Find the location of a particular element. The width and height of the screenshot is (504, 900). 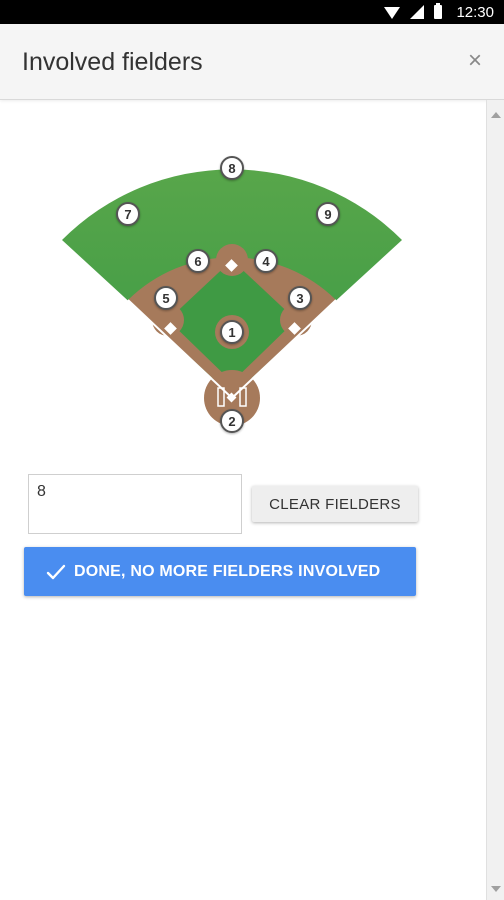

status-time: 12:30 is located at coordinates (475, 12).